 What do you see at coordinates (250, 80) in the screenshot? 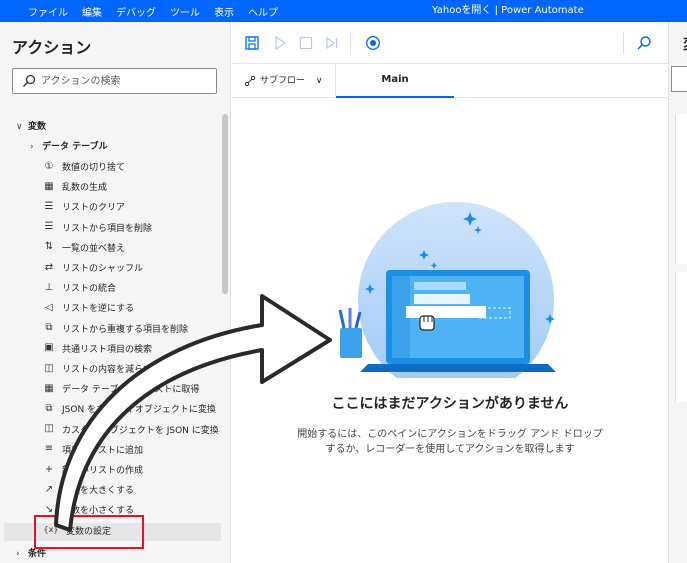
I see `subflow-icon` at bounding box center [250, 80].